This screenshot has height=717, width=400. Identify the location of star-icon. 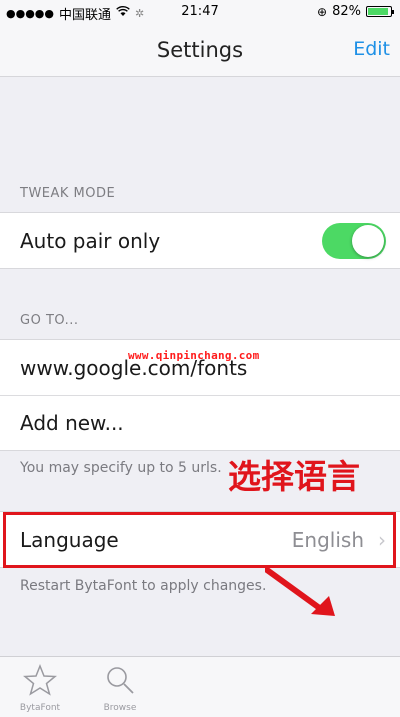
(40, 679).